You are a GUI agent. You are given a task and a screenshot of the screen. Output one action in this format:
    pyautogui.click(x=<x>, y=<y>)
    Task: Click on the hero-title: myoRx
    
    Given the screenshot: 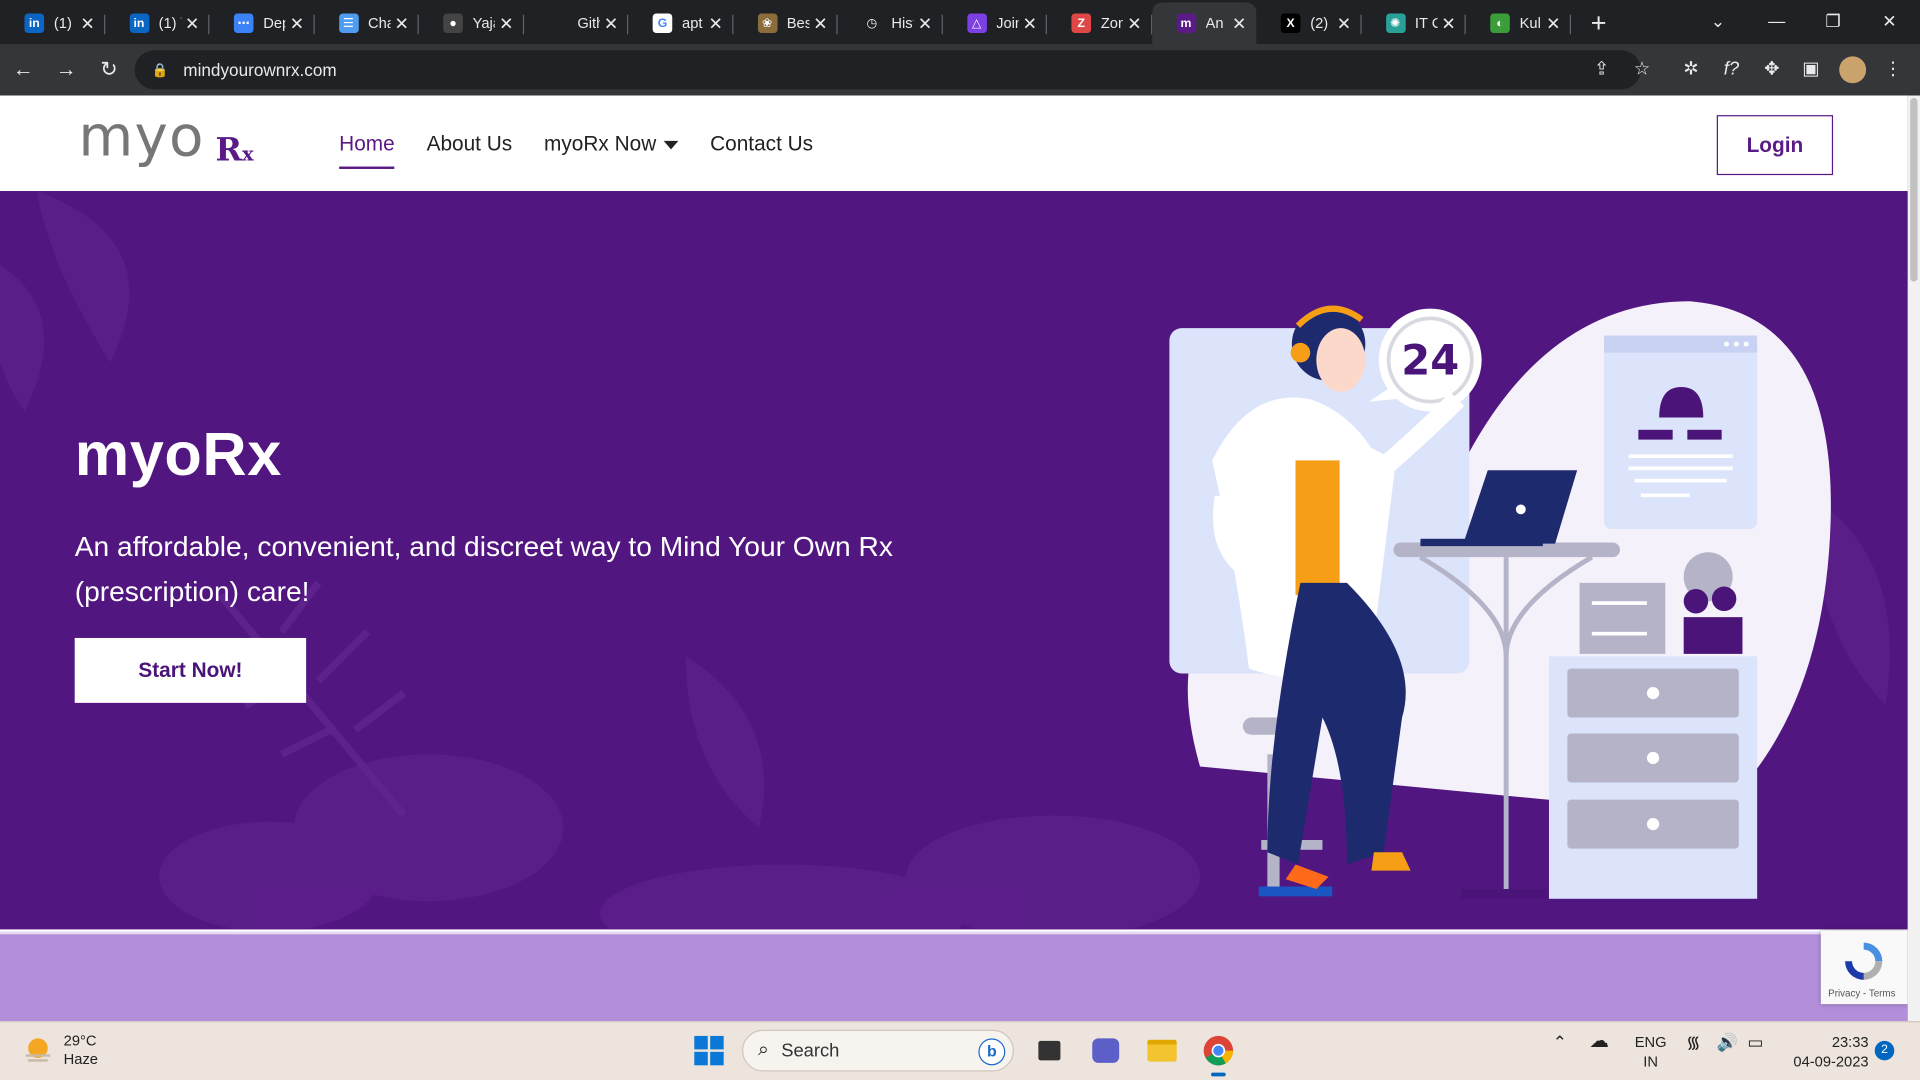 What is the action you would take?
    pyautogui.click(x=178, y=454)
    